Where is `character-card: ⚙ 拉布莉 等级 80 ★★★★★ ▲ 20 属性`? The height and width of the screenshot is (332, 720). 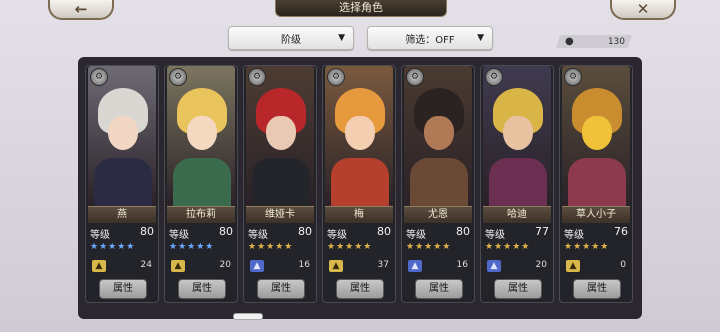 character-card: ⚙ 拉布莉 等级 80 ★★★★★ ▲ 20 属性 is located at coordinates (201, 184).